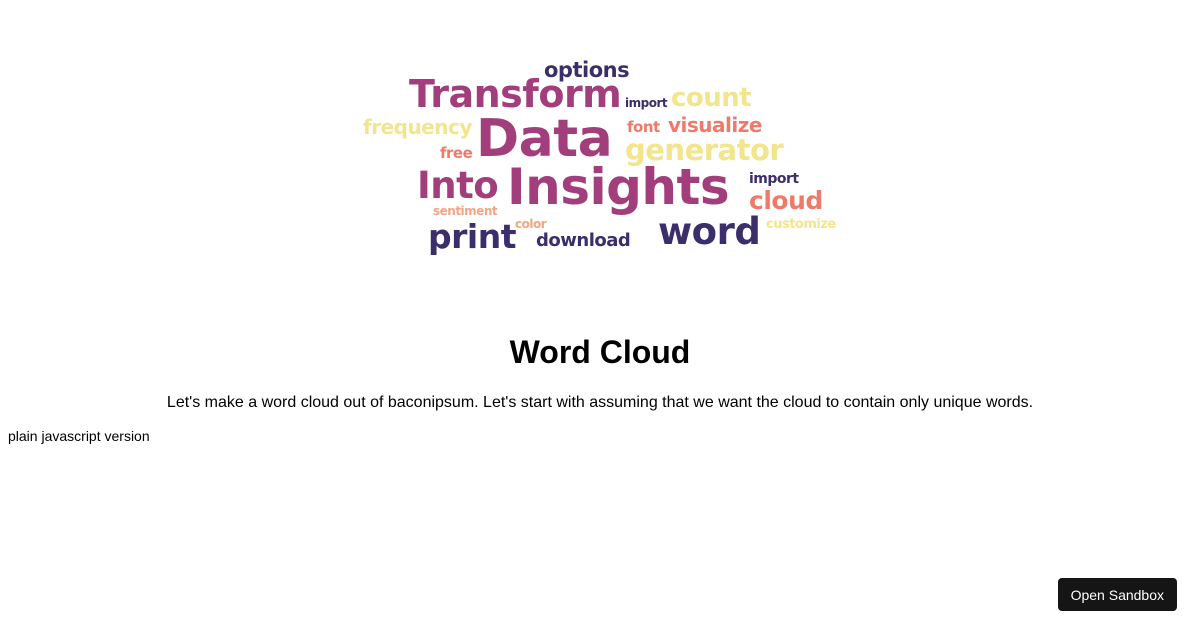 The image size is (1200, 630). Describe the element at coordinates (711, 98) in the screenshot. I see `cloud-word-count: count` at that location.